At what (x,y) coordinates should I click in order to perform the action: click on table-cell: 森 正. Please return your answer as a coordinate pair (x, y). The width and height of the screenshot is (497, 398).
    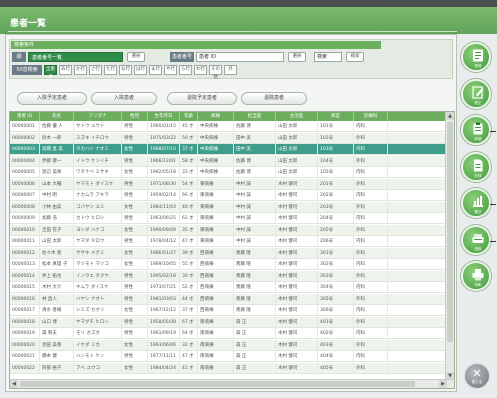
    Looking at the image, I should click on (255, 368).